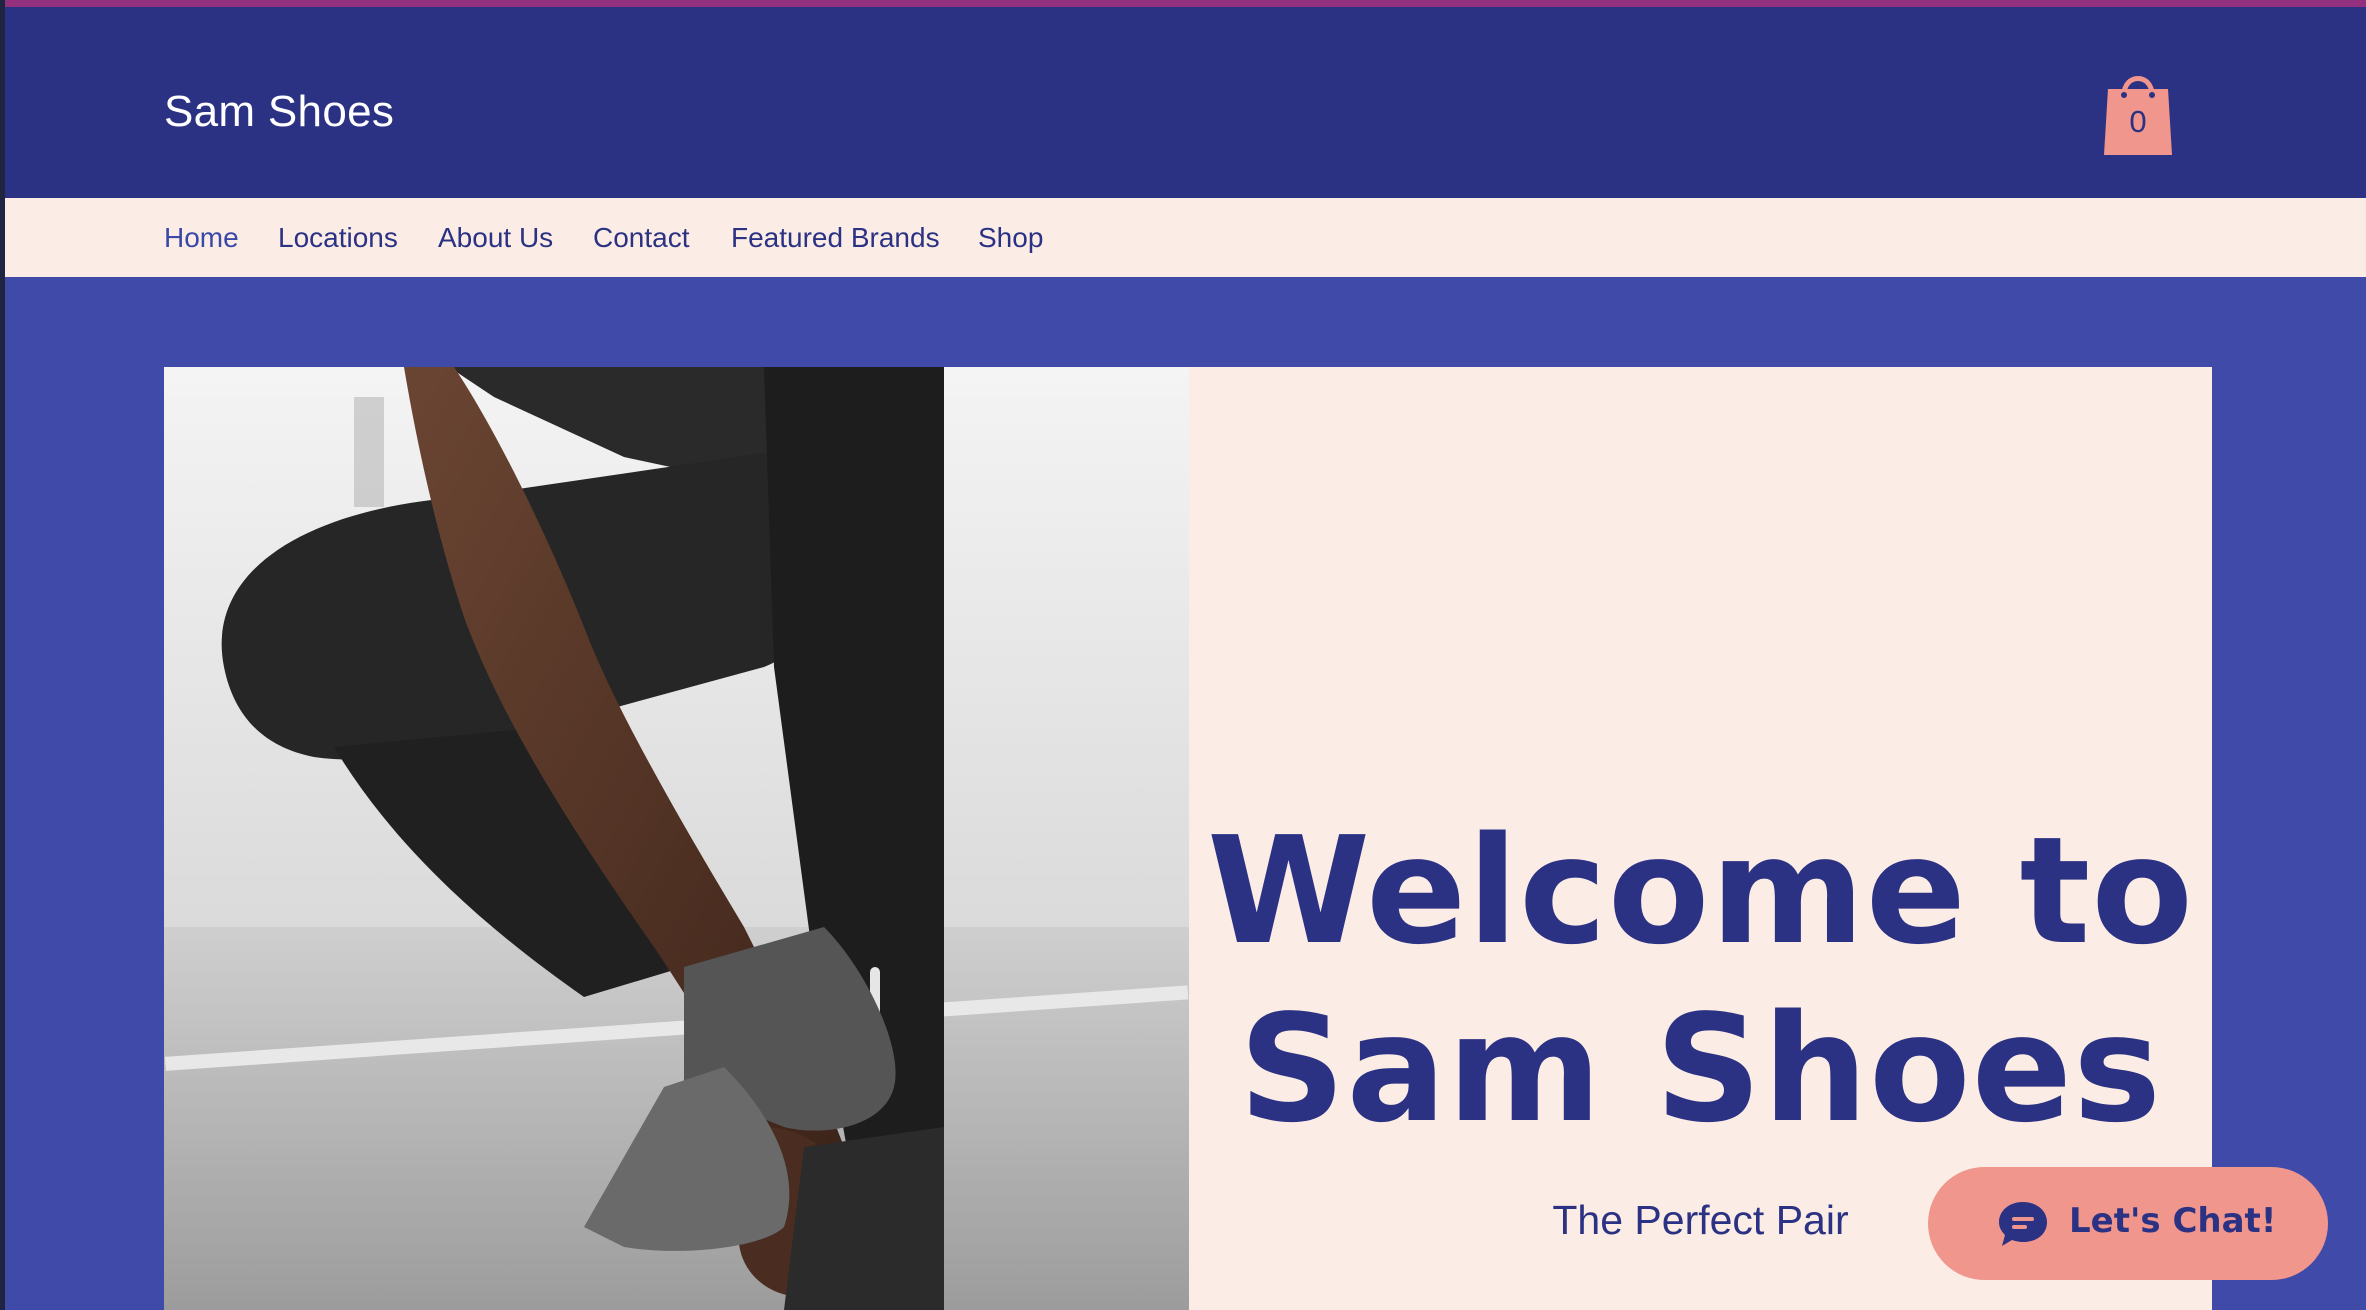 This screenshot has width=2366, height=1310. I want to click on hero-title-line-1: Welcome to, so click(1700, 891).